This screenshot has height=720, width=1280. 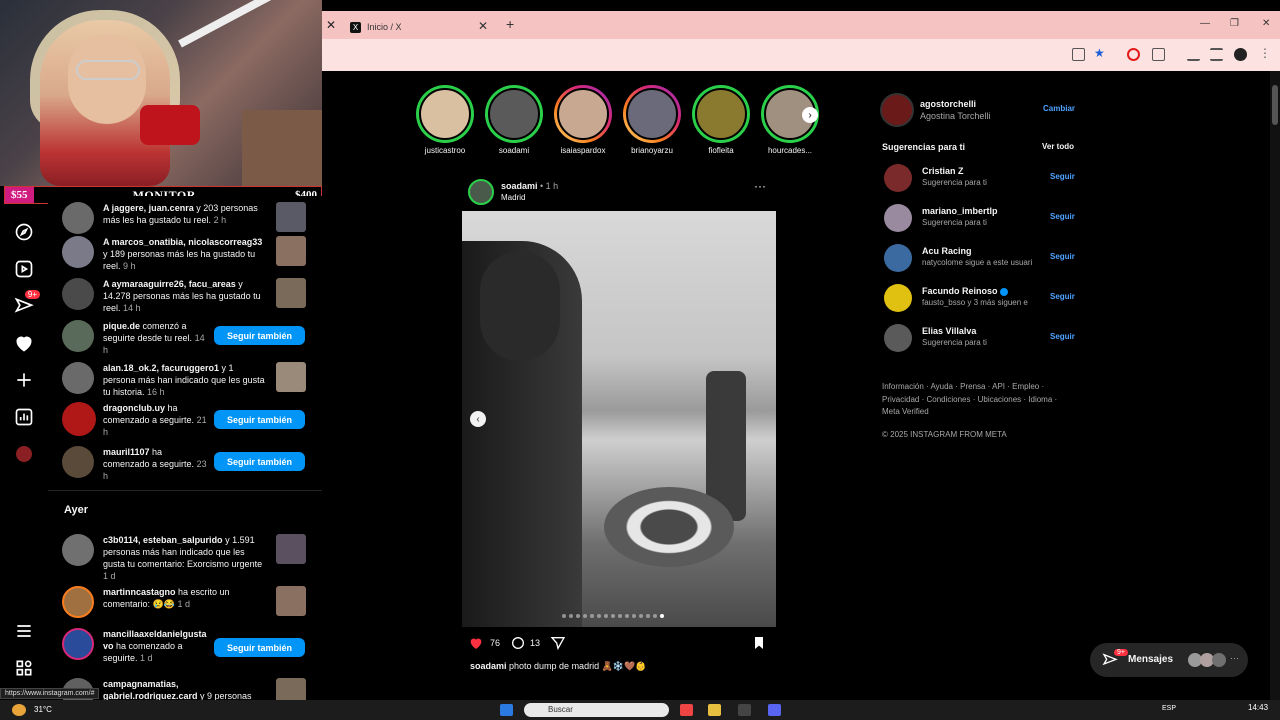 I want to click on stories-next-arrow-icon: ›, so click(x=810, y=115).